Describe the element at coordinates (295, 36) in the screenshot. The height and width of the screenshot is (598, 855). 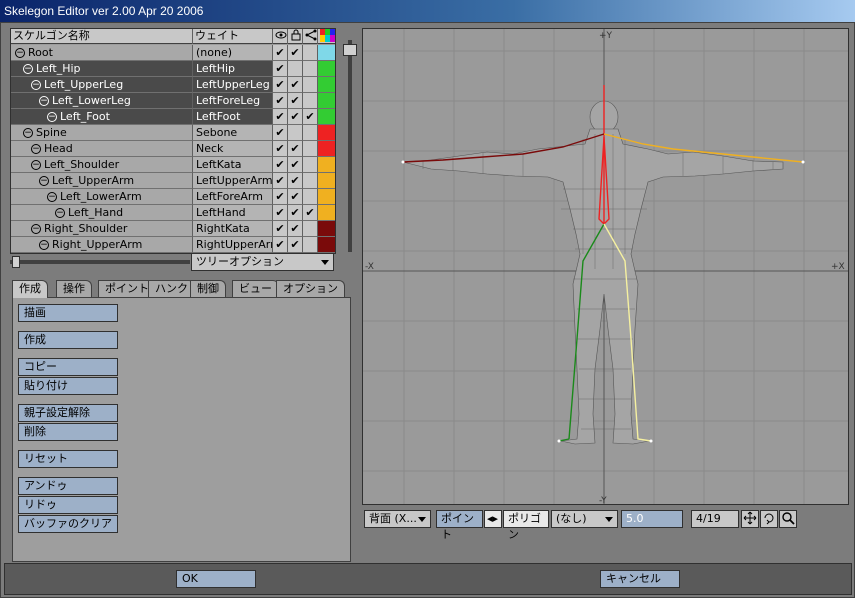
I see `lock-icon` at that location.